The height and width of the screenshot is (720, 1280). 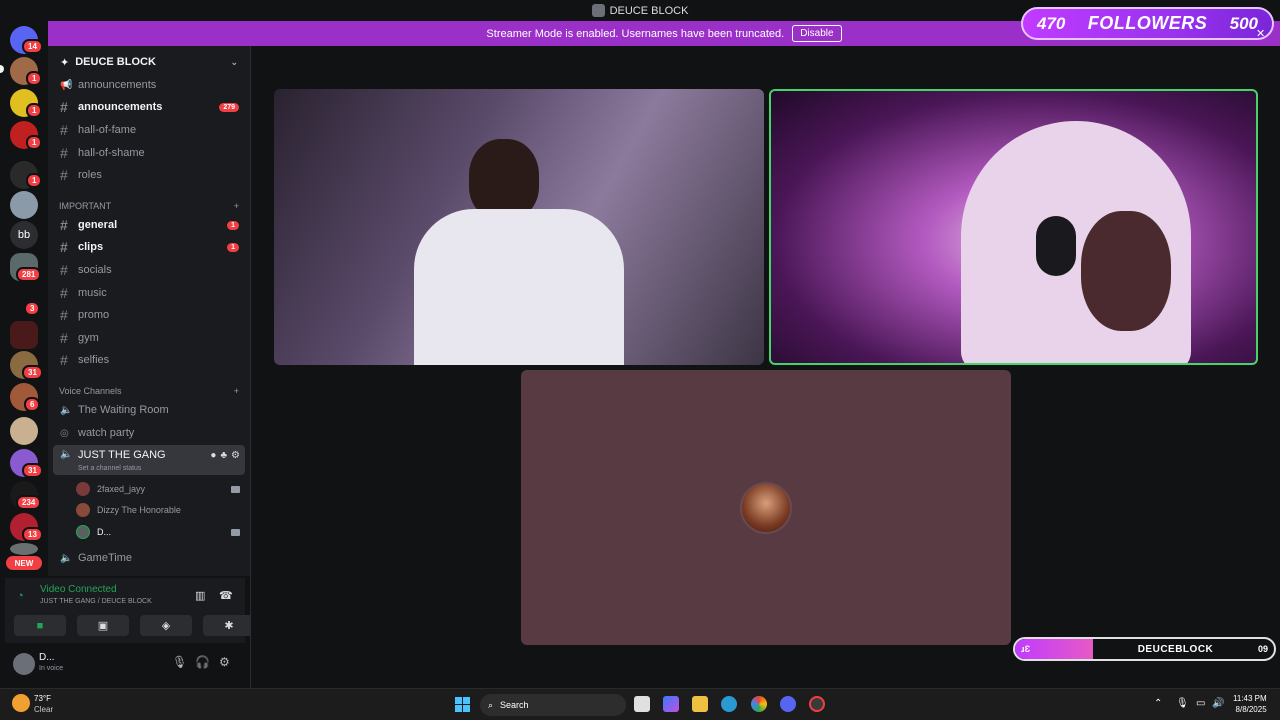 I want to click on copilot-icon, so click(x=671, y=704).